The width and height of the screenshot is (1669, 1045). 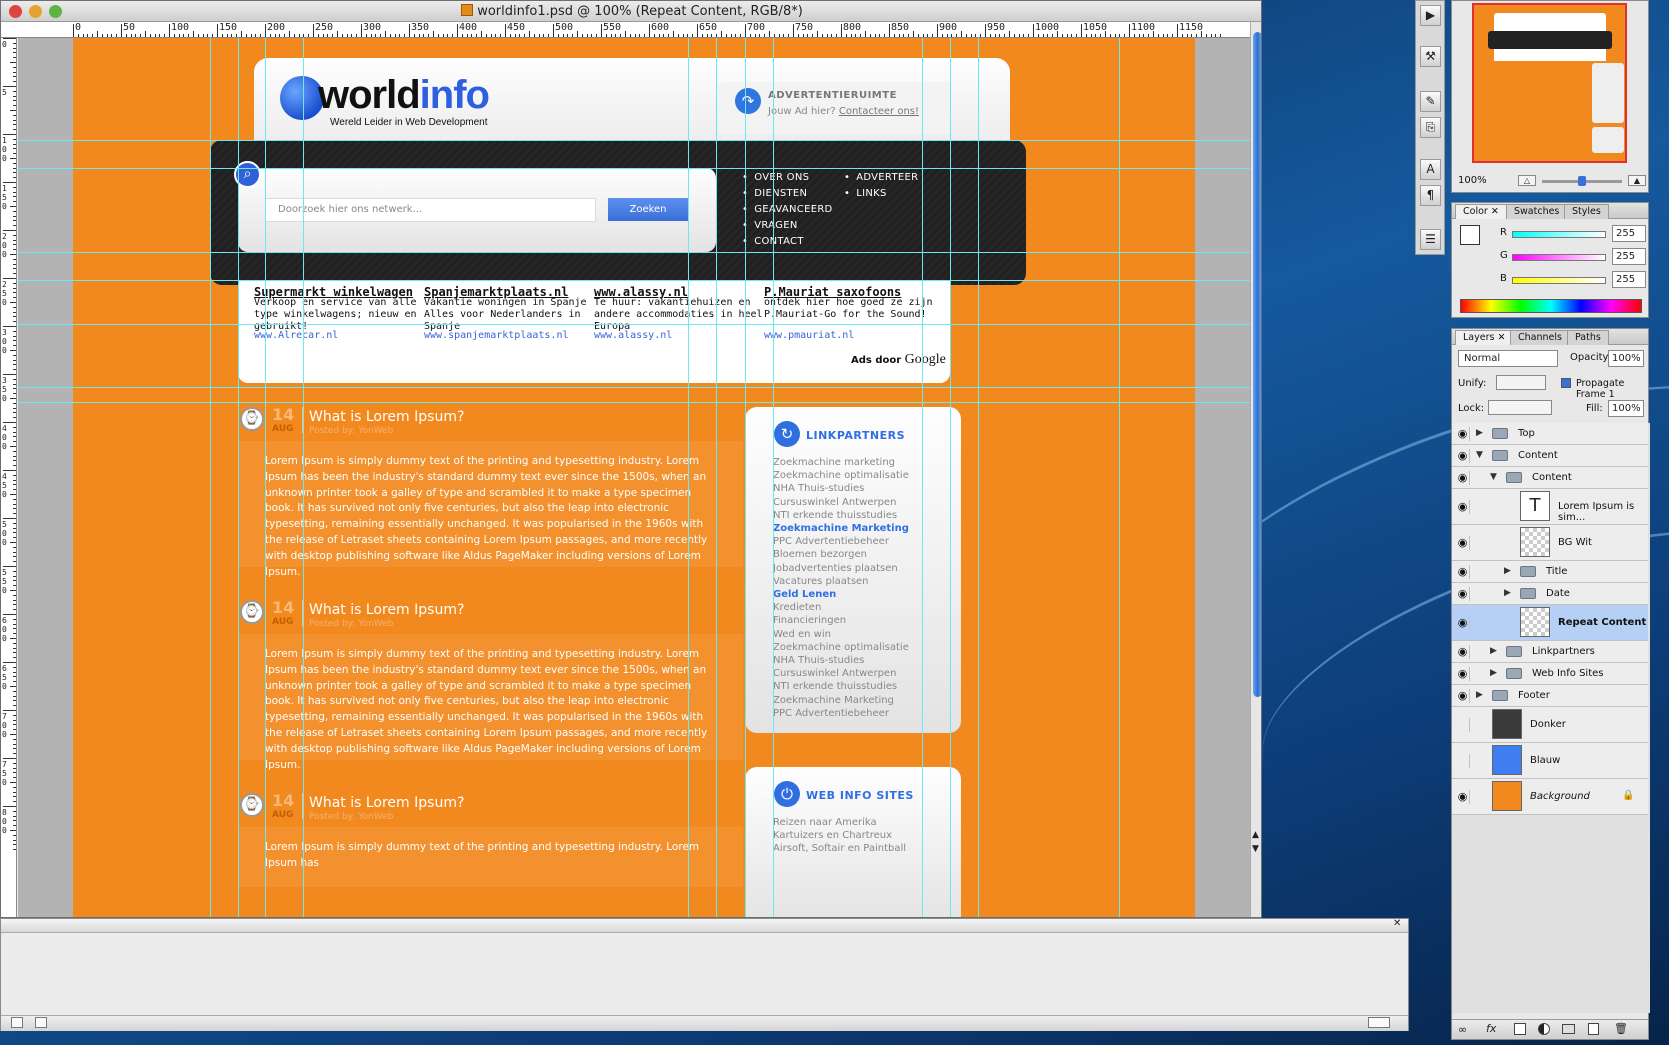 What do you see at coordinates (1550, 543) in the screenshot?
I see `layer-row: ◉ BG Wit` at bounding box center [1550, 543].